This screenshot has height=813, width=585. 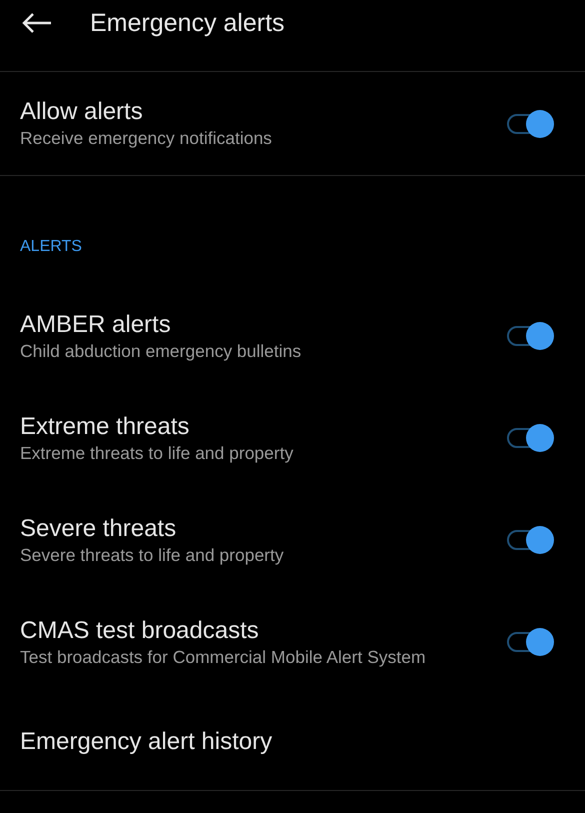 What do you see at coordinates (96, 325) in the screenshot?
I see `setting-title: AMBER alerts` at bounding box center [96, 325].